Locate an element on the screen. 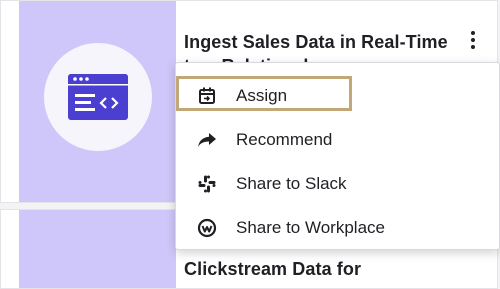  more-options-icon is located at coordinates (473, 40).